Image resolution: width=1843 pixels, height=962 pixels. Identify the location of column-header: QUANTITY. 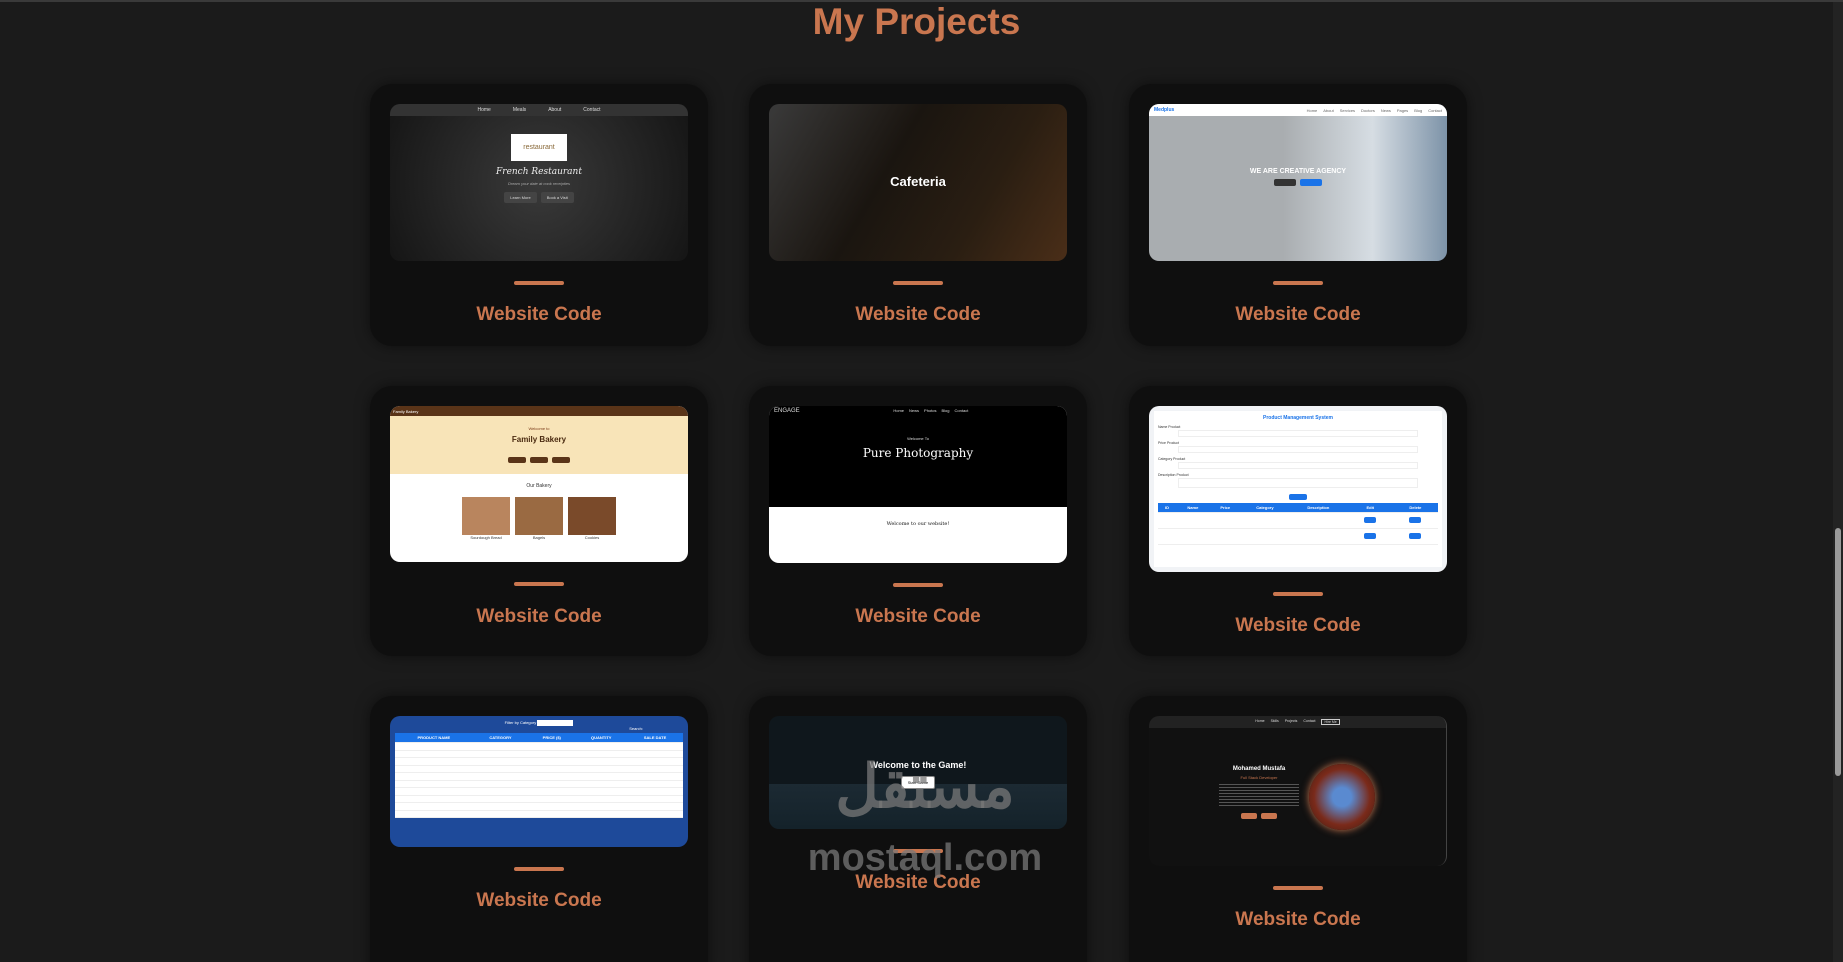
(601, 738).